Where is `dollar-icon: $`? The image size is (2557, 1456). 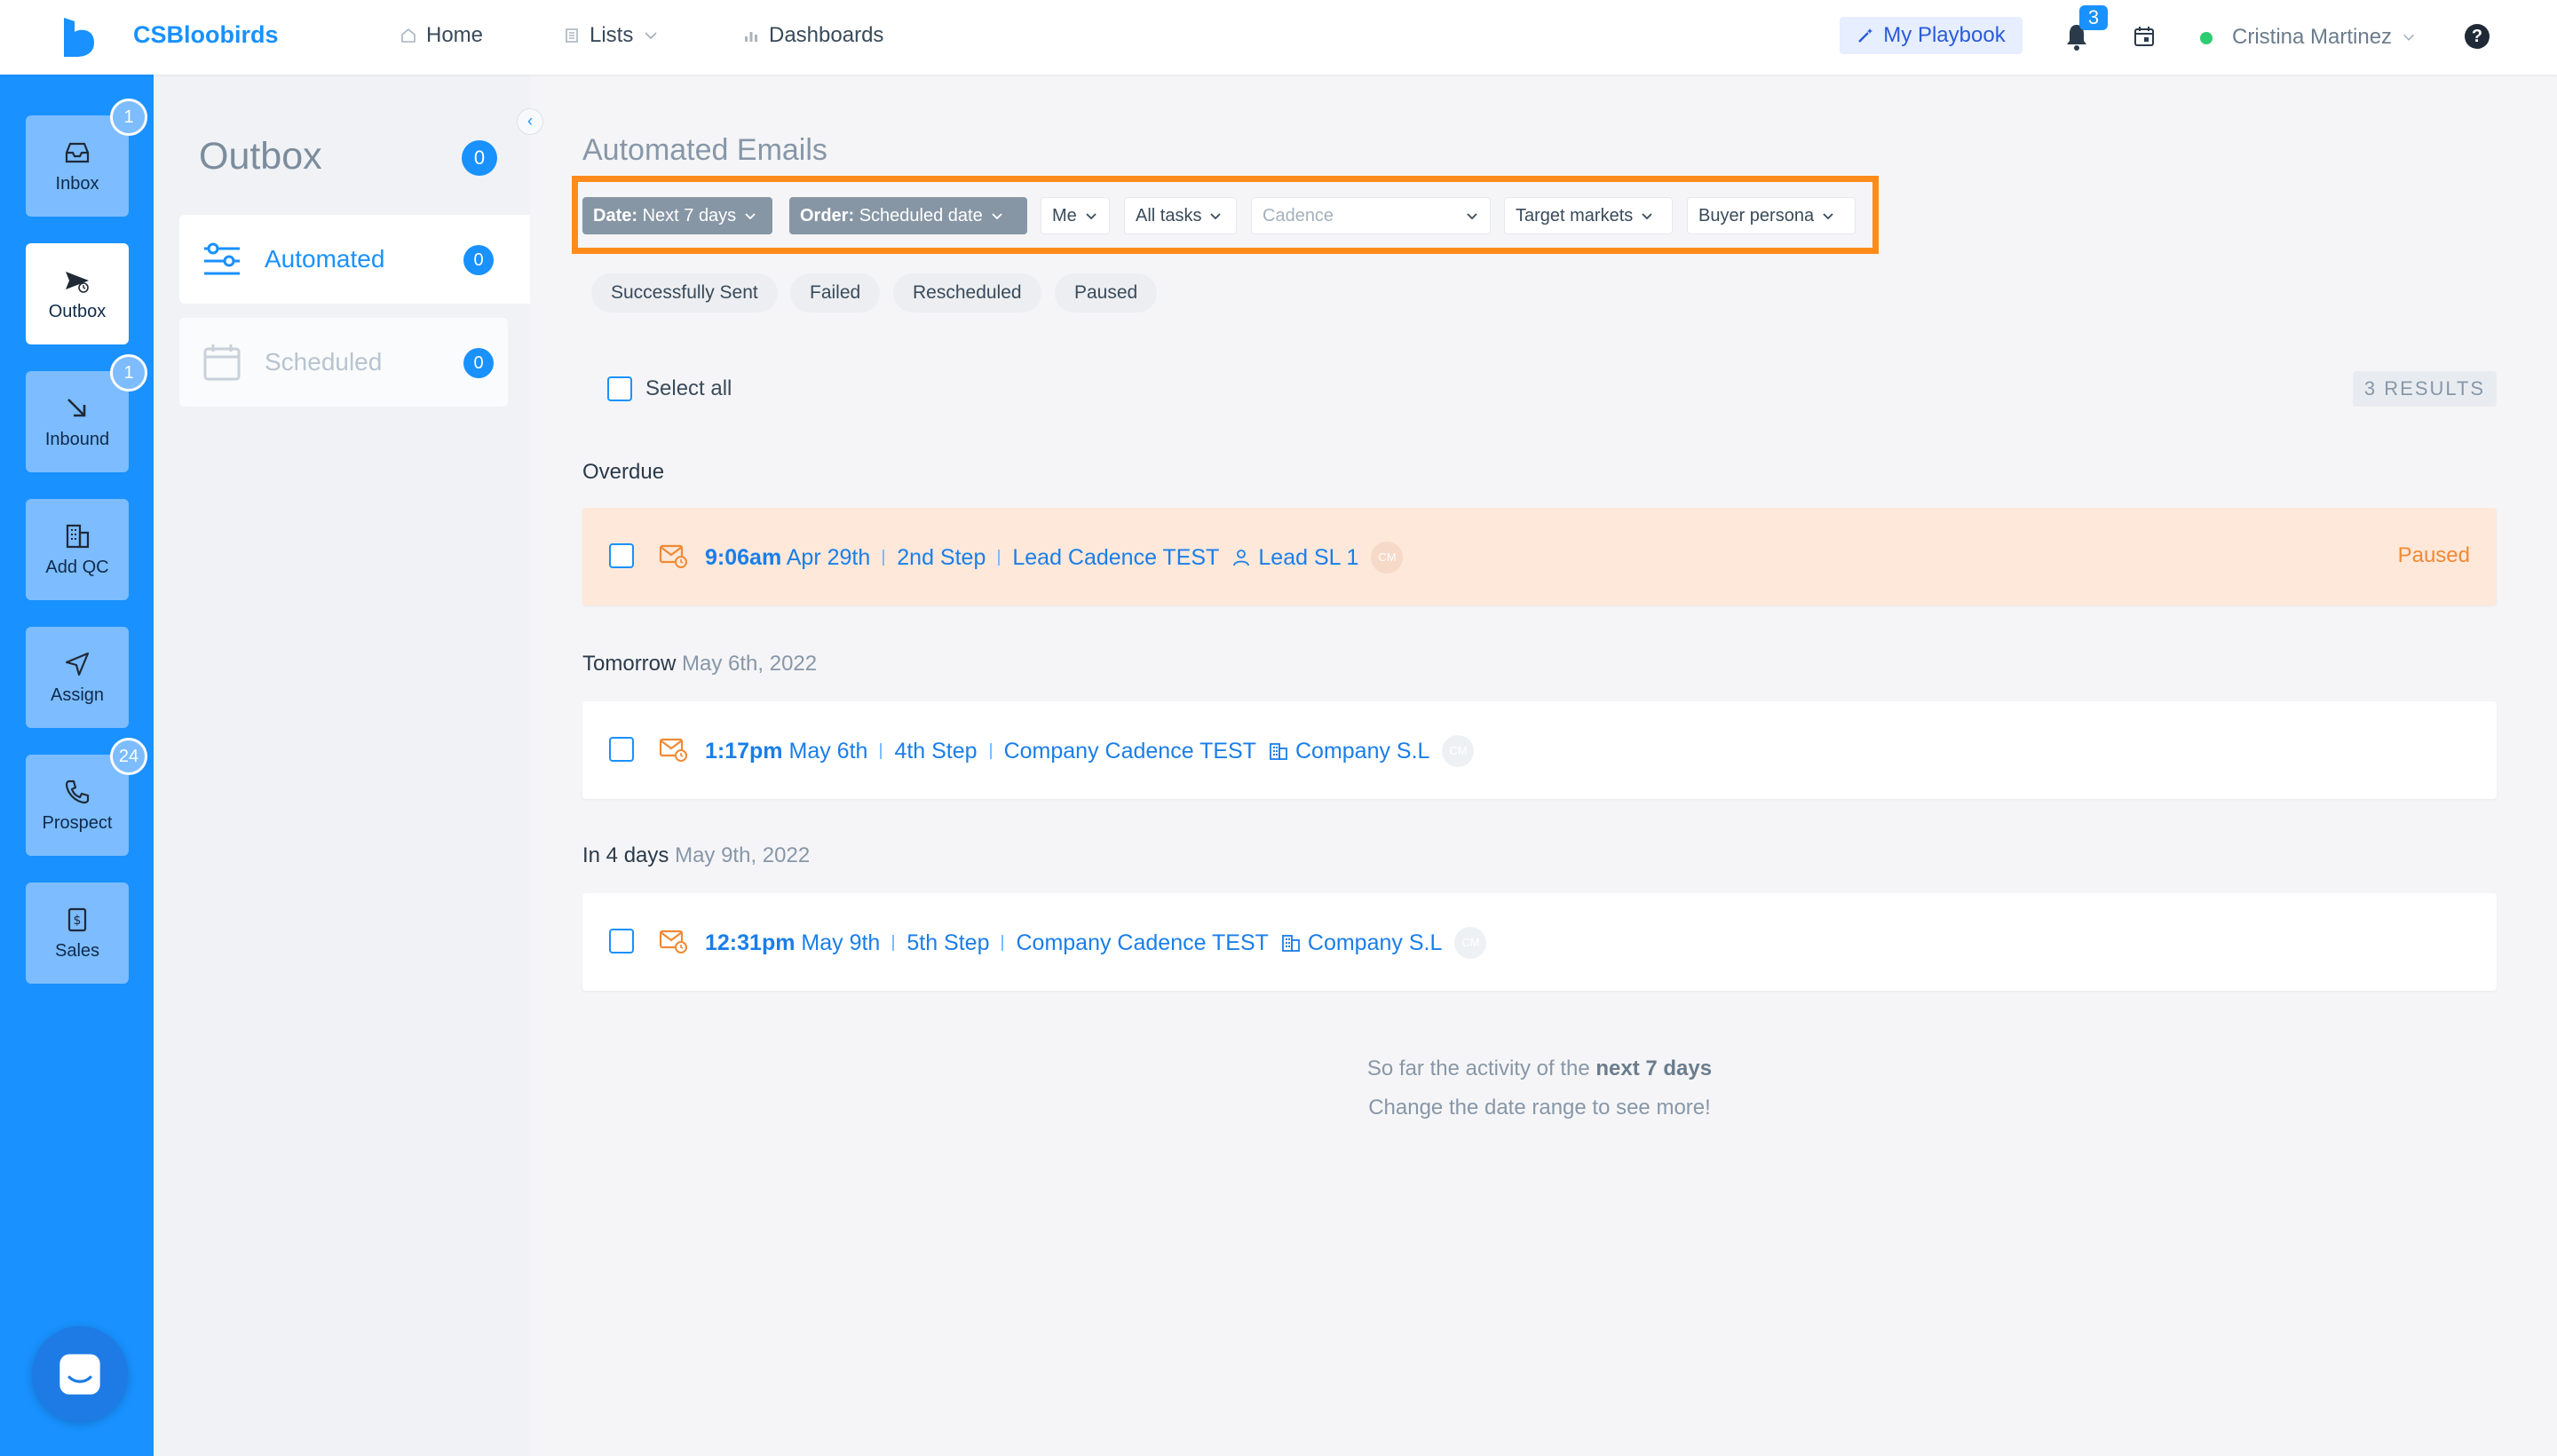
dollar-icon: $ is located at coordinates (77, 919).